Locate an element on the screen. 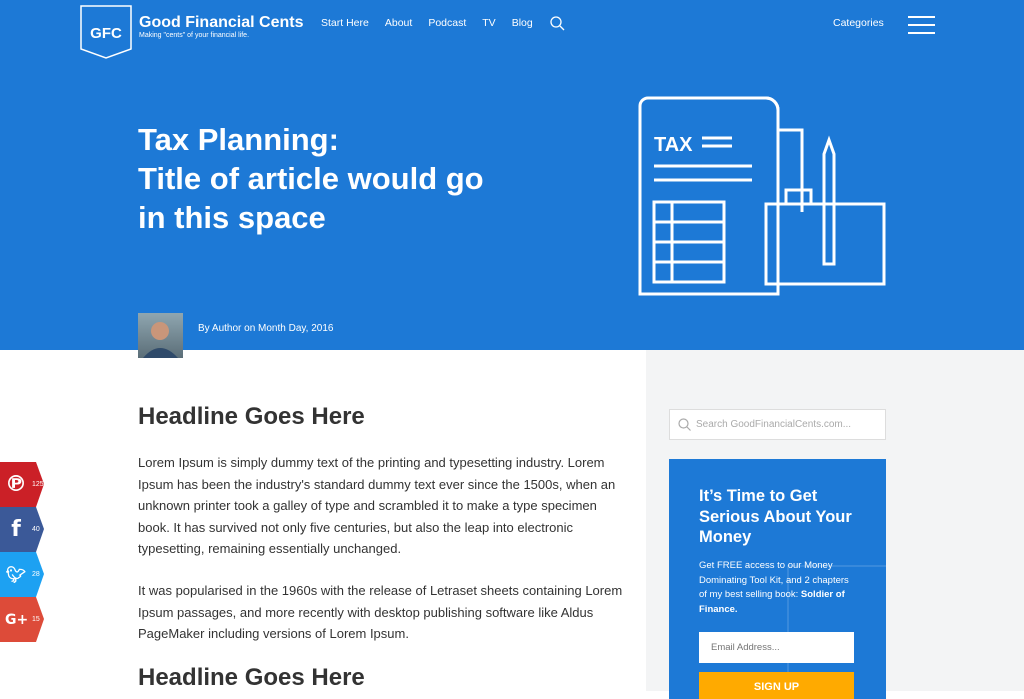 The image size is (1024, 699). byline: By Author on Month Day, 2016 is located at coordinates (266, 328).